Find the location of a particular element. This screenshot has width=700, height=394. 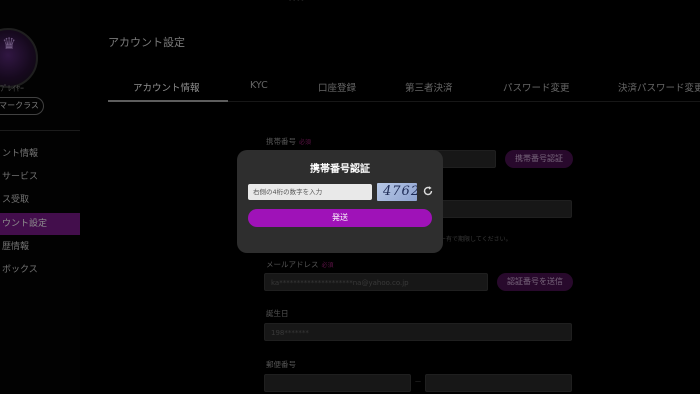

captcha-input: 右側の4桁の数字を入力 is located at coordinates (310, 192).